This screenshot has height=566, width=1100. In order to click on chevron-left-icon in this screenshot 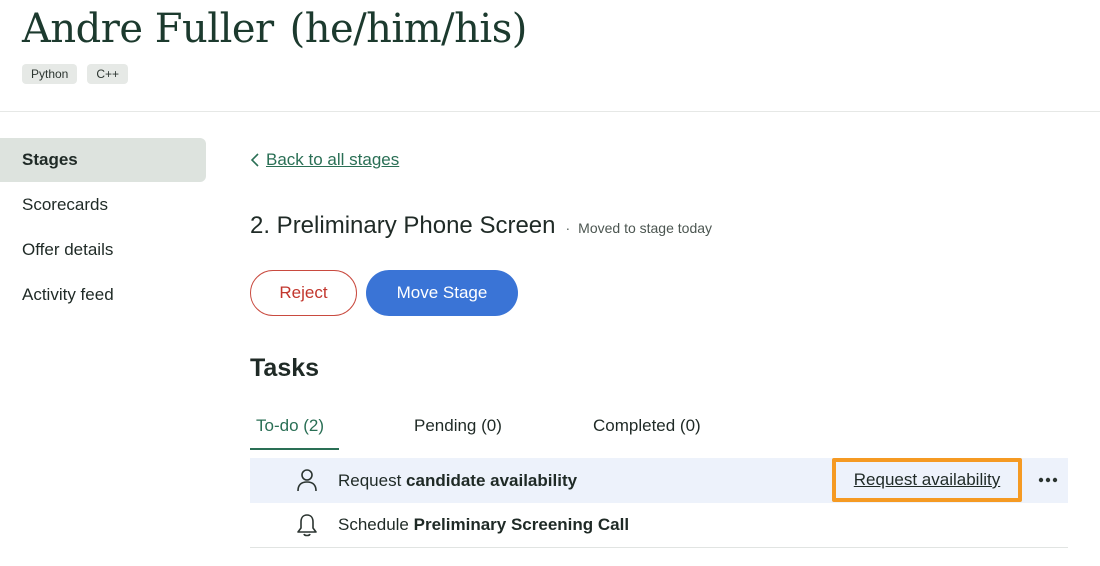, I will do `click(254, 160)`.